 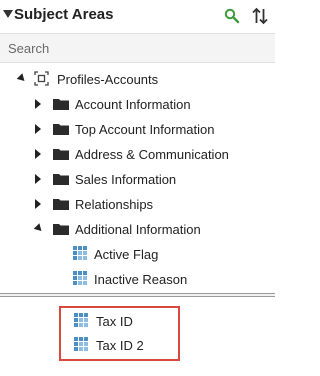 I want to click on folder-label: Top Account Information, so click(x=145, y=129).